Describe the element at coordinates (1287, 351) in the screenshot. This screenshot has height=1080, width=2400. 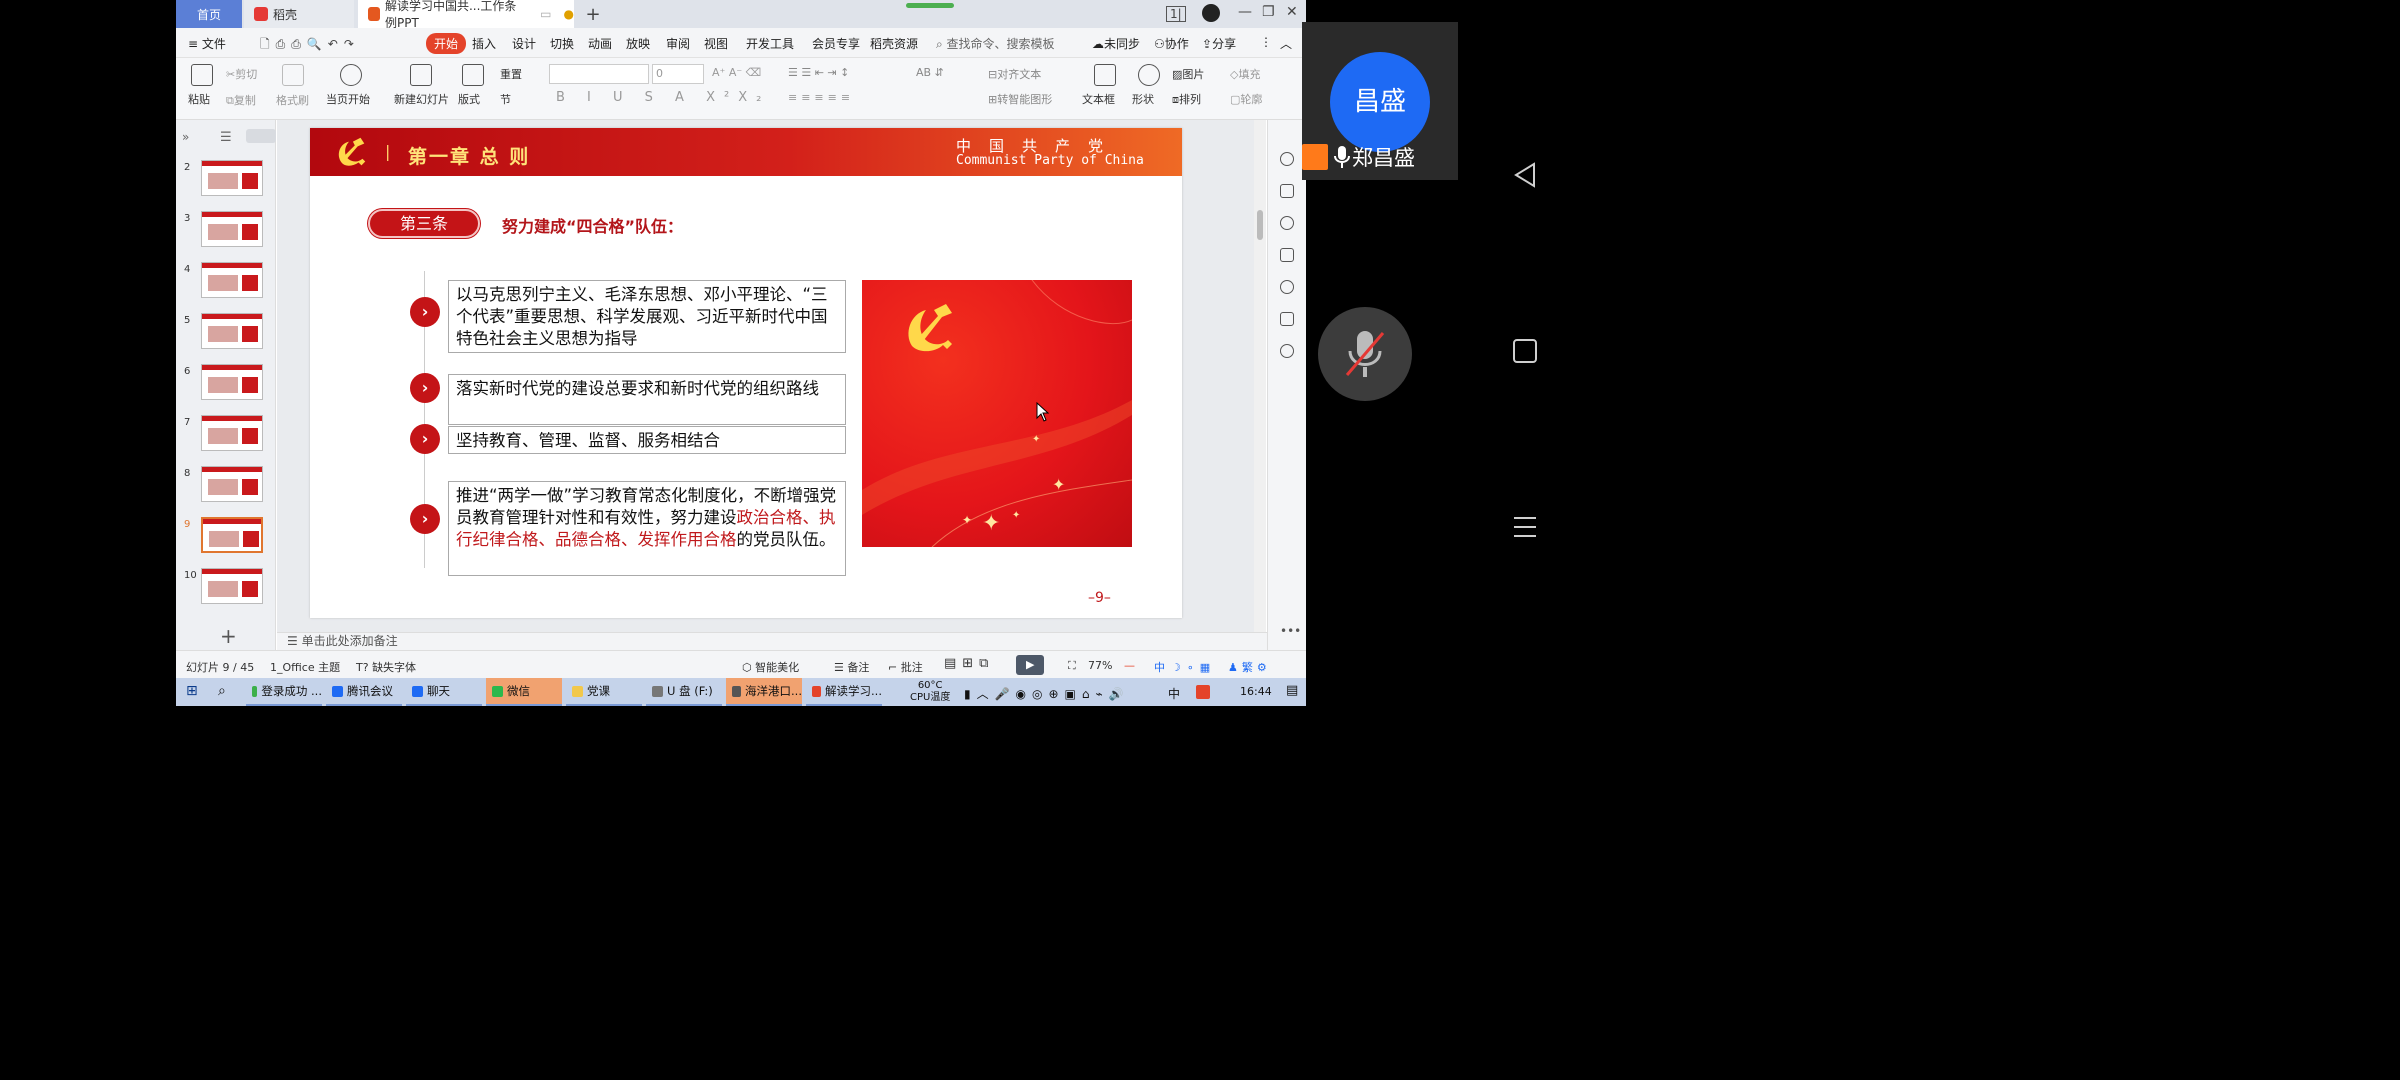
I see `location-icon` at that location.